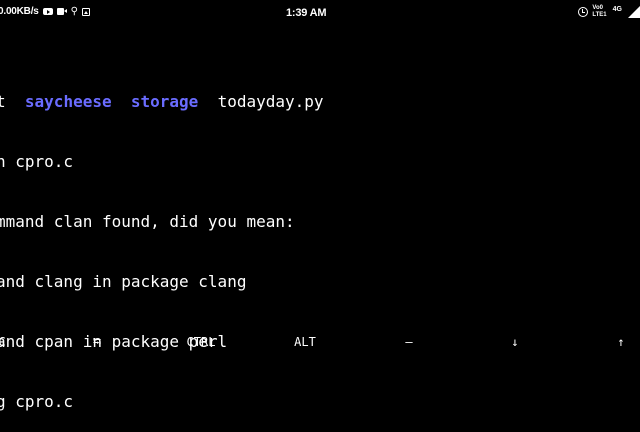 The height and width of the screenshot is (432, 640). Describe the element at coordinates (305, 342) in the screenshot. I see `alt-key: ALT` at that location.